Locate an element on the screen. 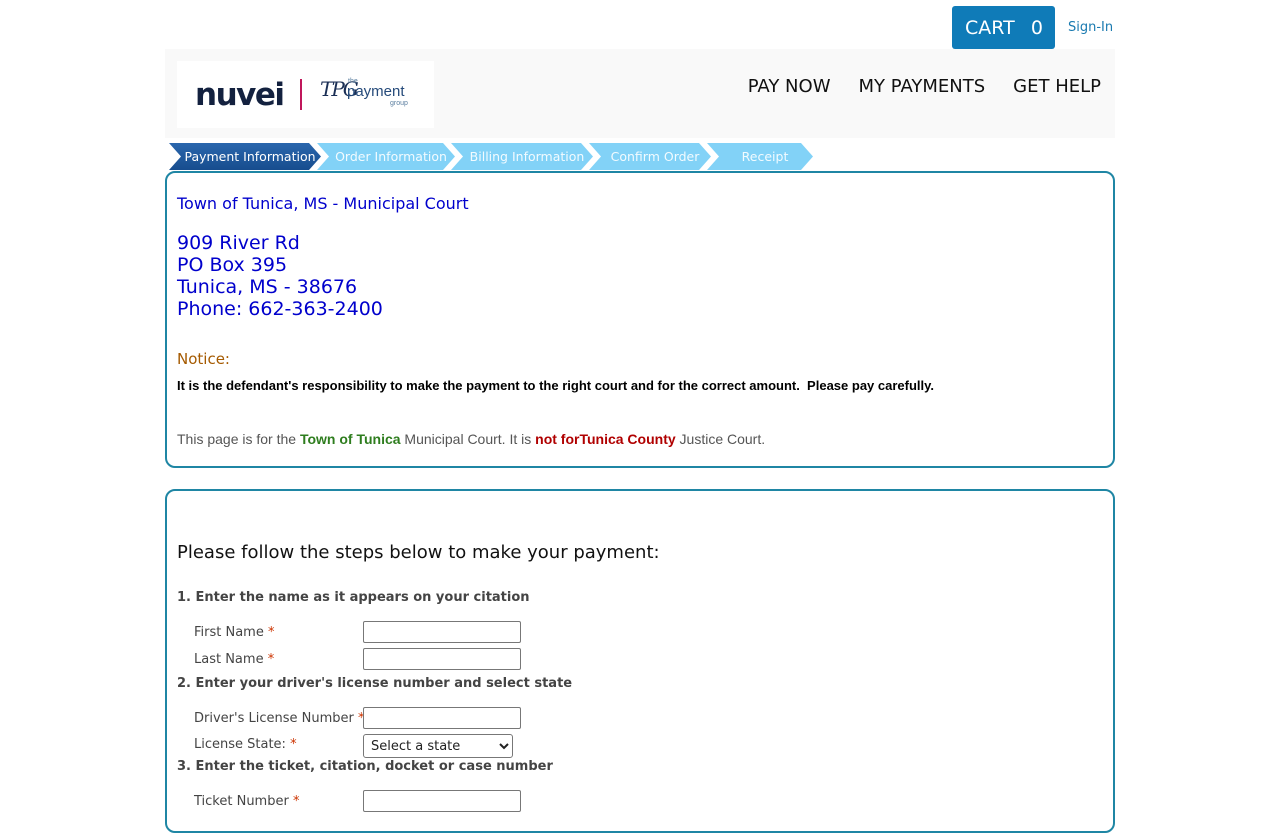 The width and height of the screenshot is (1280, 833). nav-pay-now: PAY NOW is located at coordinates (789, 86).